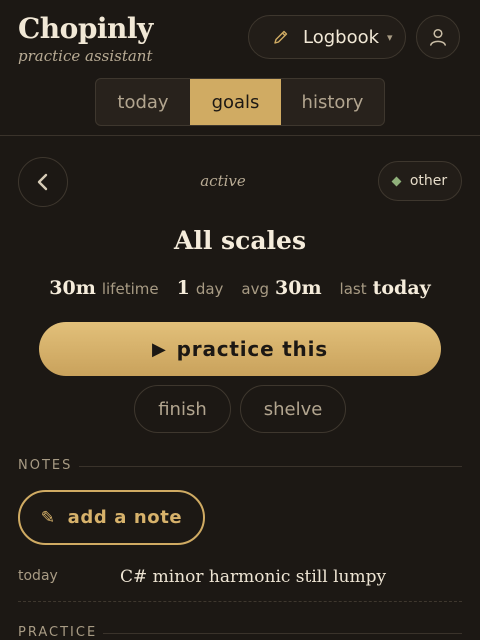 The image size is (480, 640). Describe the element at coordinates (396, 181) in the screenshot. I see `diamond-icon` at that location.